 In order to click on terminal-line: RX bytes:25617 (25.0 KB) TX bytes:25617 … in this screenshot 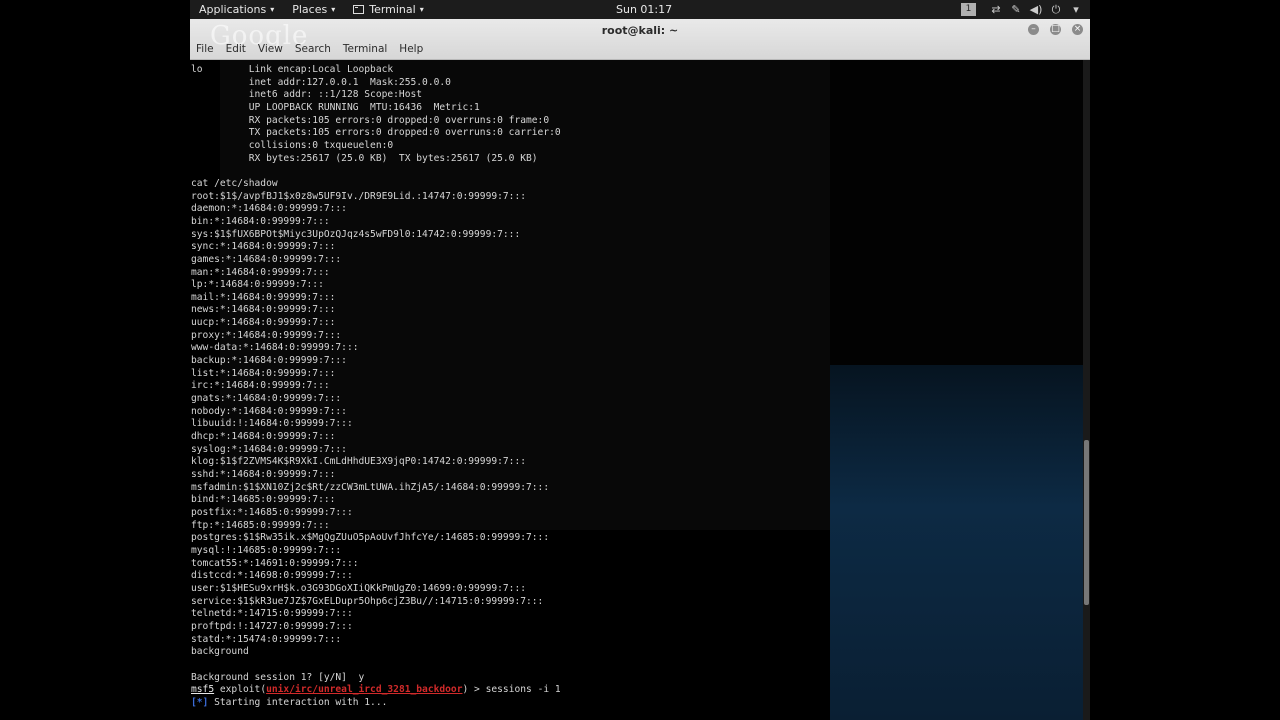, I will do `click(364, 158)`.